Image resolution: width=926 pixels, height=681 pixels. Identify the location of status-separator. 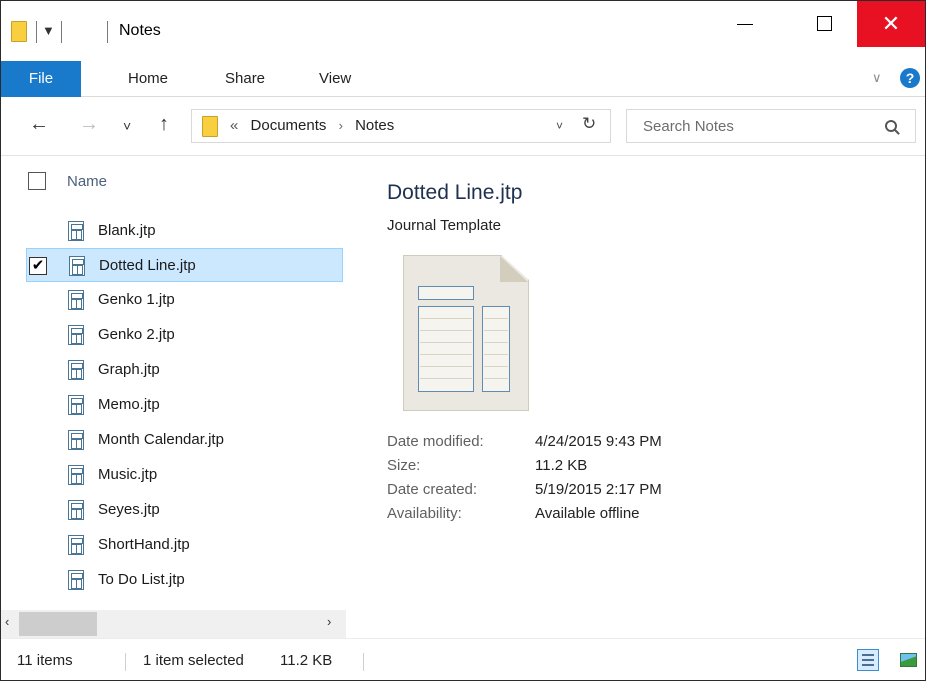
(125, 662).